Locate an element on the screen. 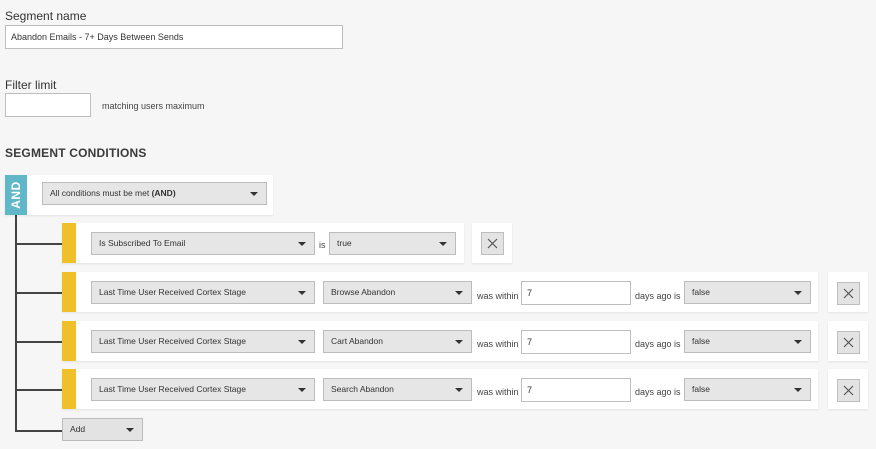 Image resolution: width=876 pixels, height=449 pixels. add-condition-select: Add is located at coordinates (102, 429).